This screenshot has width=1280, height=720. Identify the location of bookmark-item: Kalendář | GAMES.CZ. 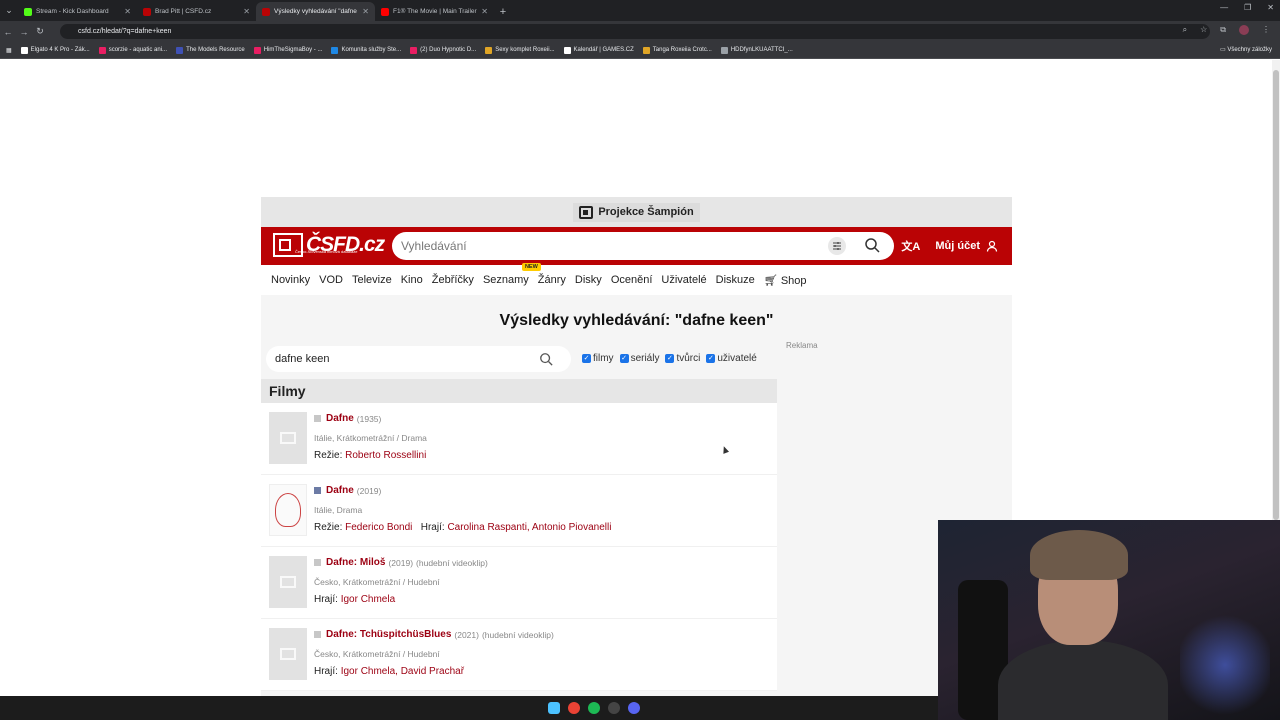
(598, 50).